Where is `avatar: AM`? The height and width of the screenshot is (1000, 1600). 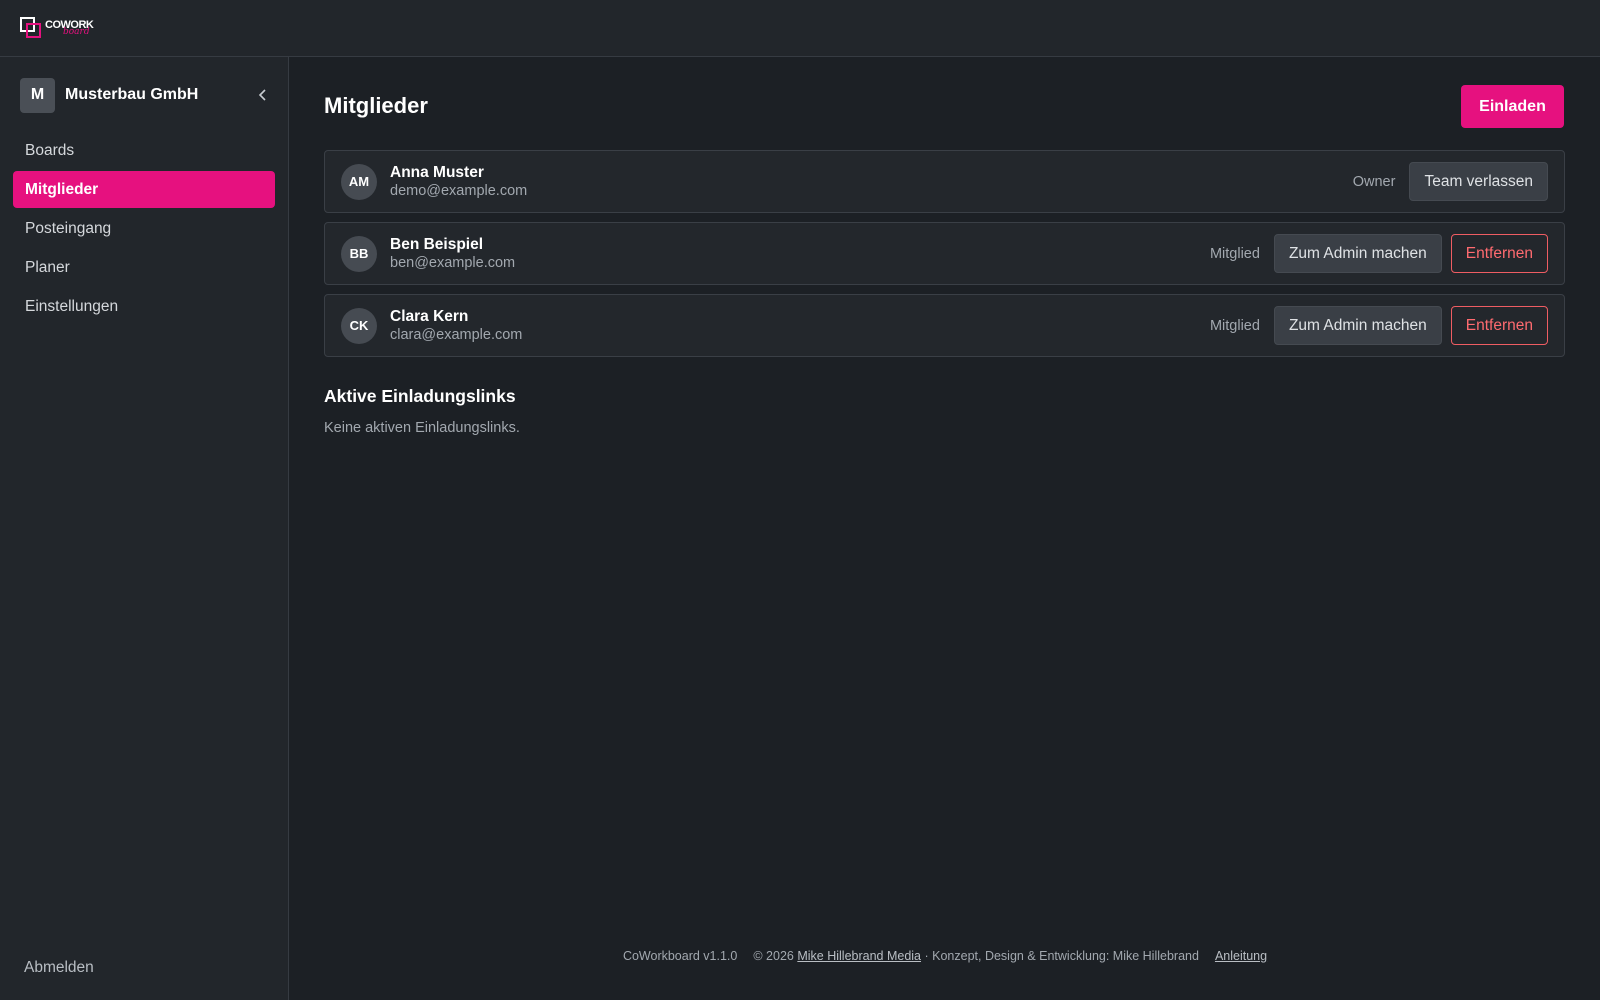
avatar: AM is located at coordinates (359, 181).